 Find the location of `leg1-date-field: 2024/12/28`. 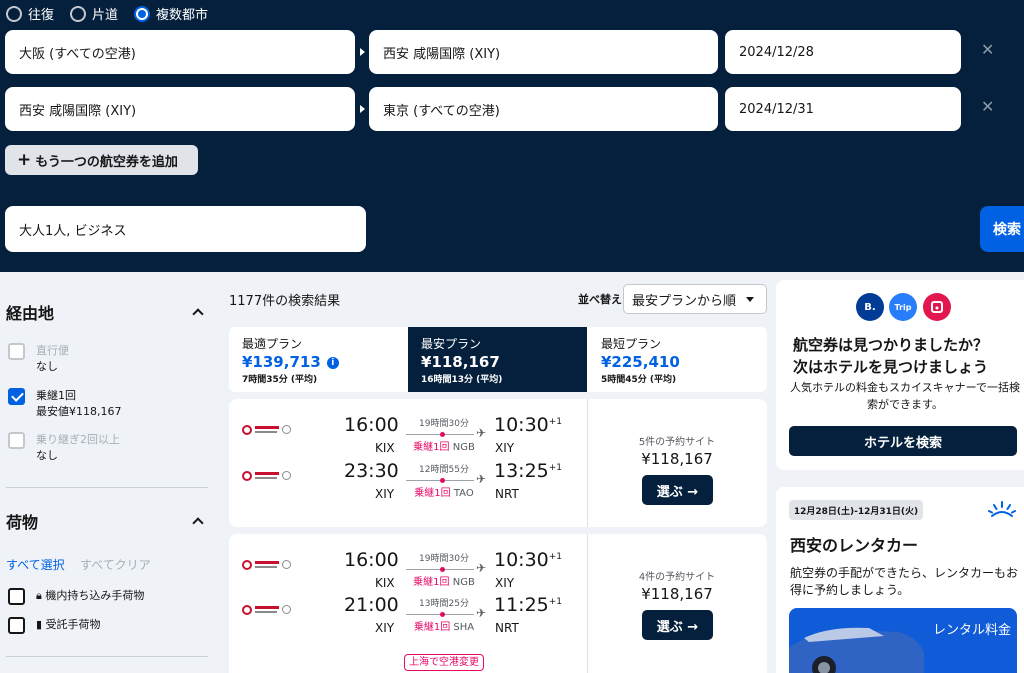

leg1-date-field: 2024/12/28 is located at coordinates (843, 52).